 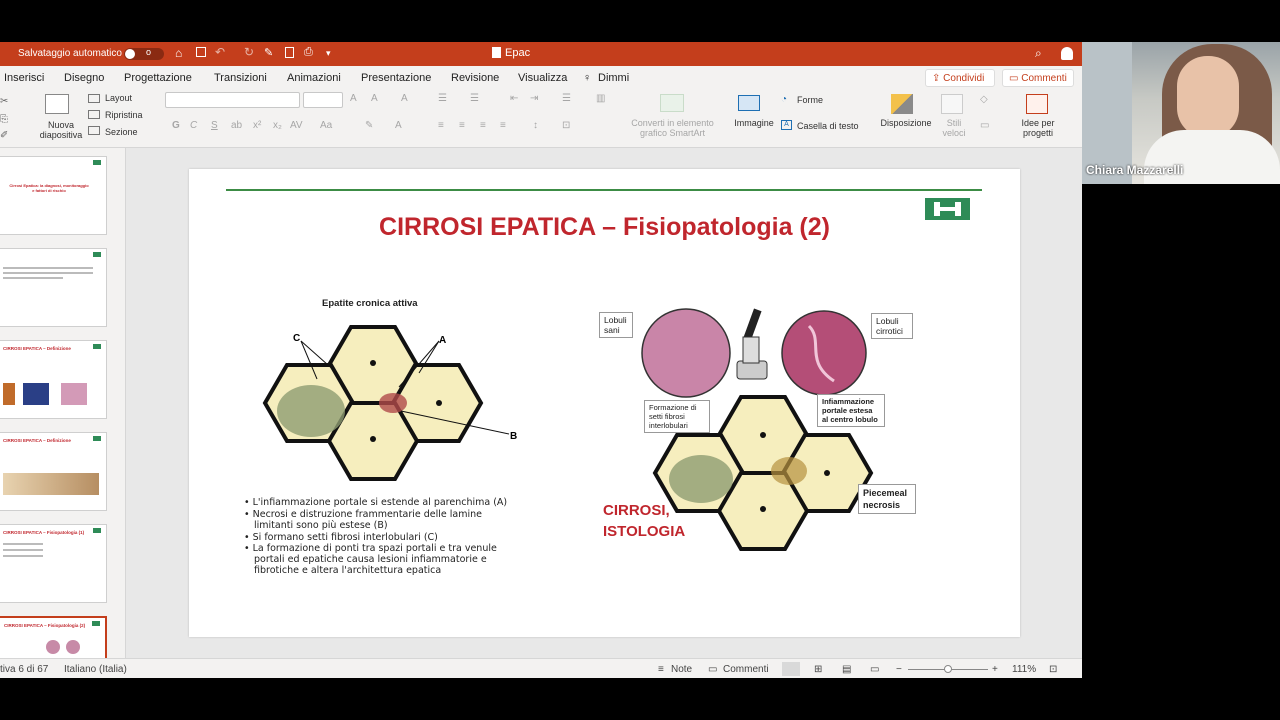 I want to click on thumb-title: CIRROSI EPATICA – Definizione, so click(x=37, y=348).